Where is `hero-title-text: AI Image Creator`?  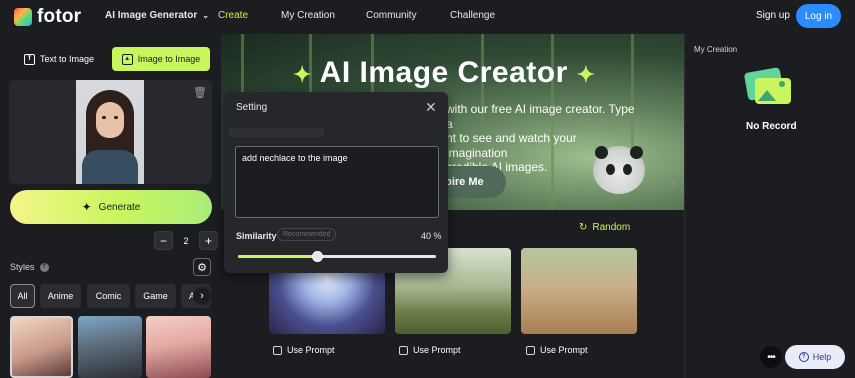
hero-title-text: AI Image Creator is located at coordinates (443, 72).